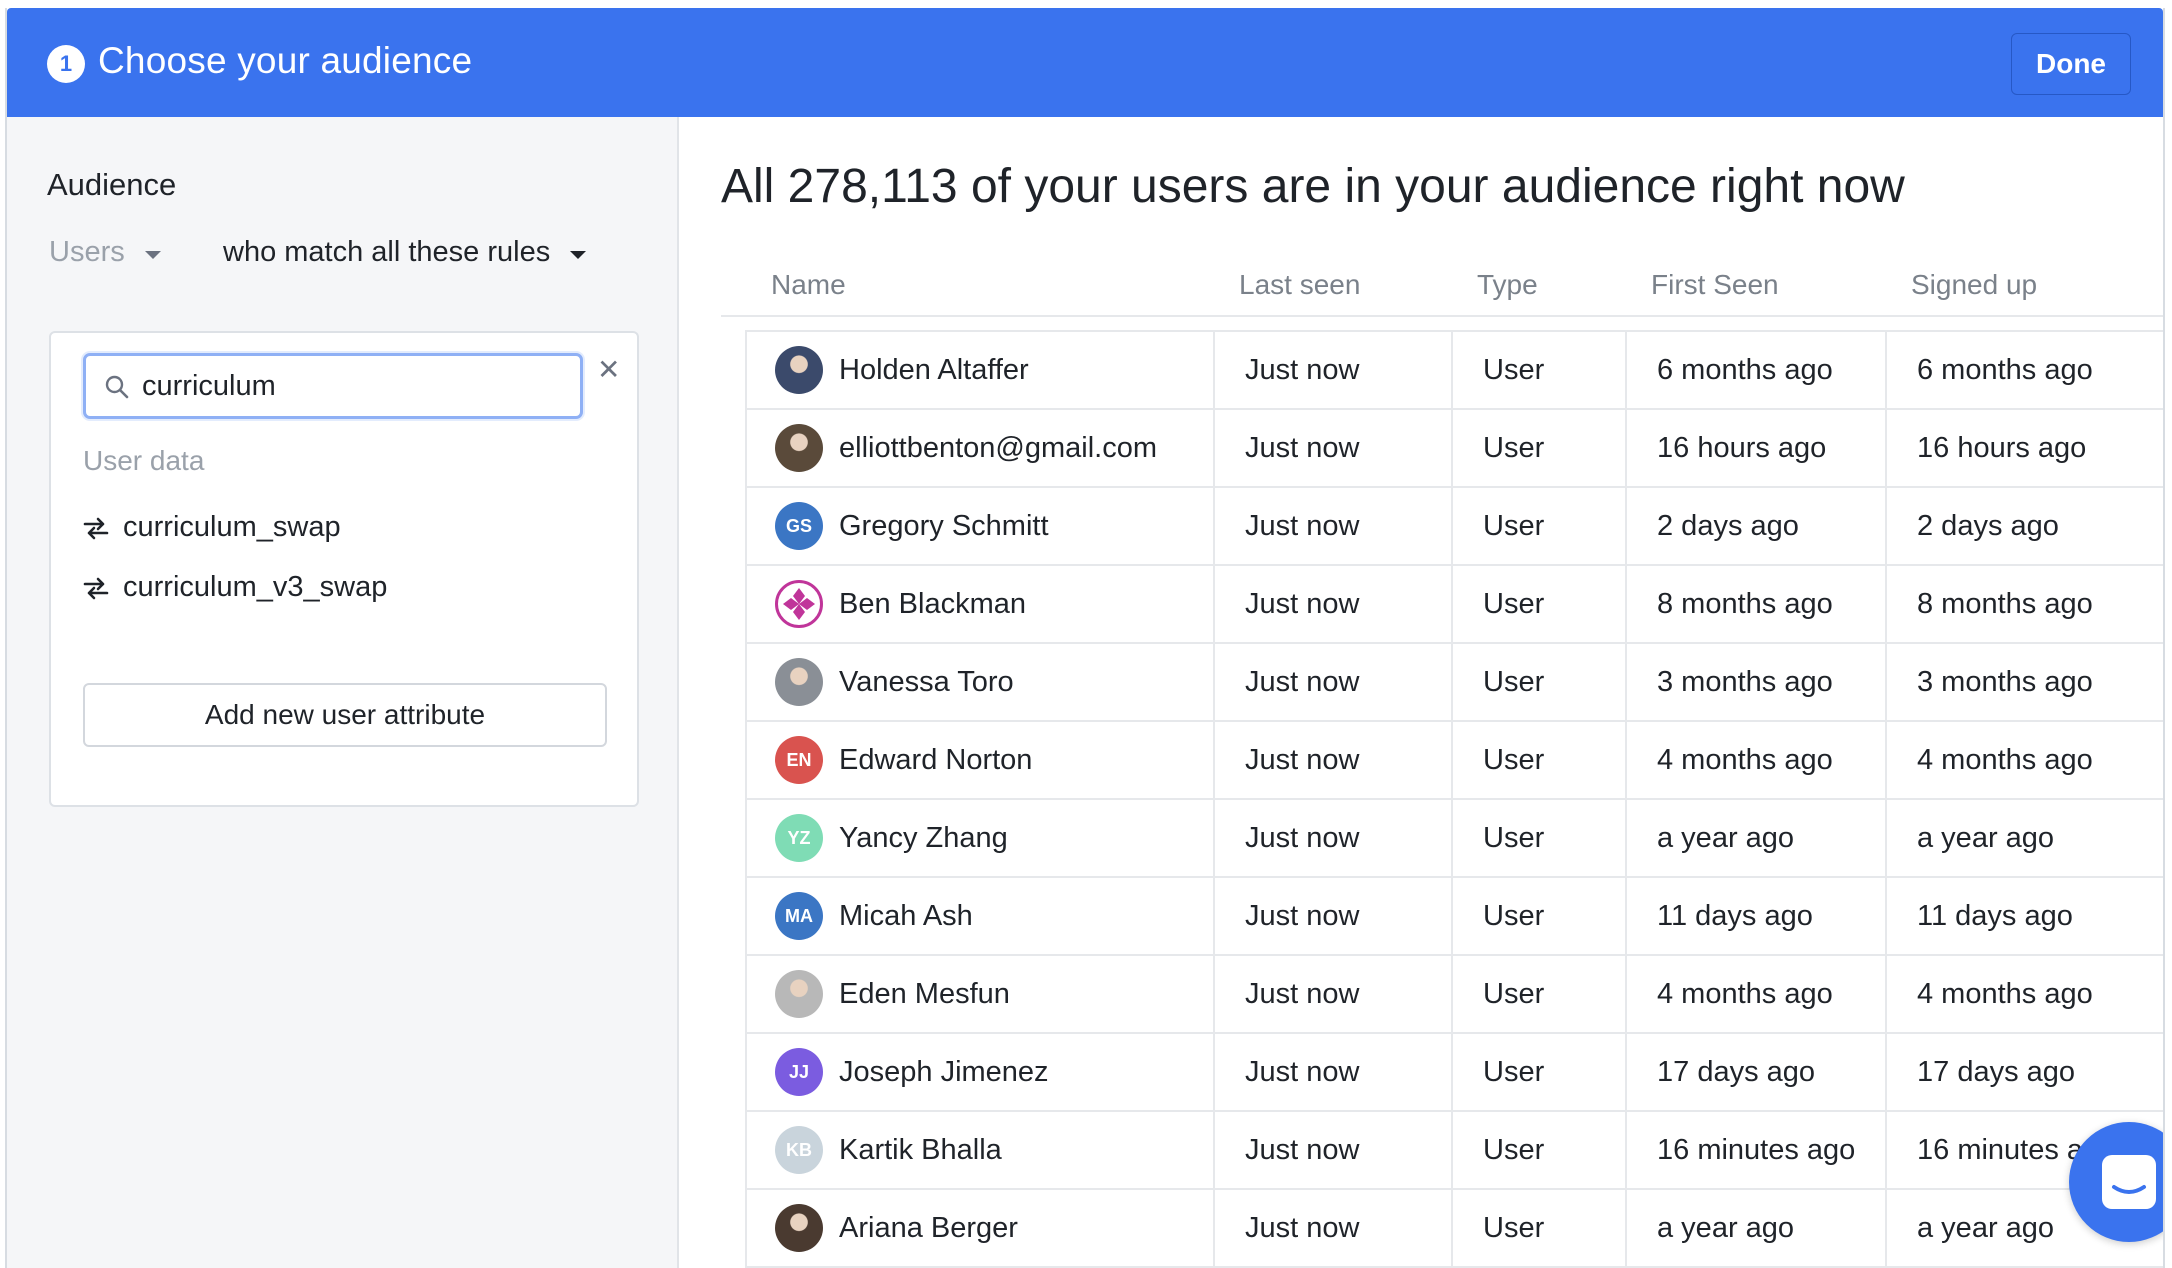 Image resolution: width=2172 pixels, height=1268 pixels. I want to click on column-header-name: Name, so click(808, 285).